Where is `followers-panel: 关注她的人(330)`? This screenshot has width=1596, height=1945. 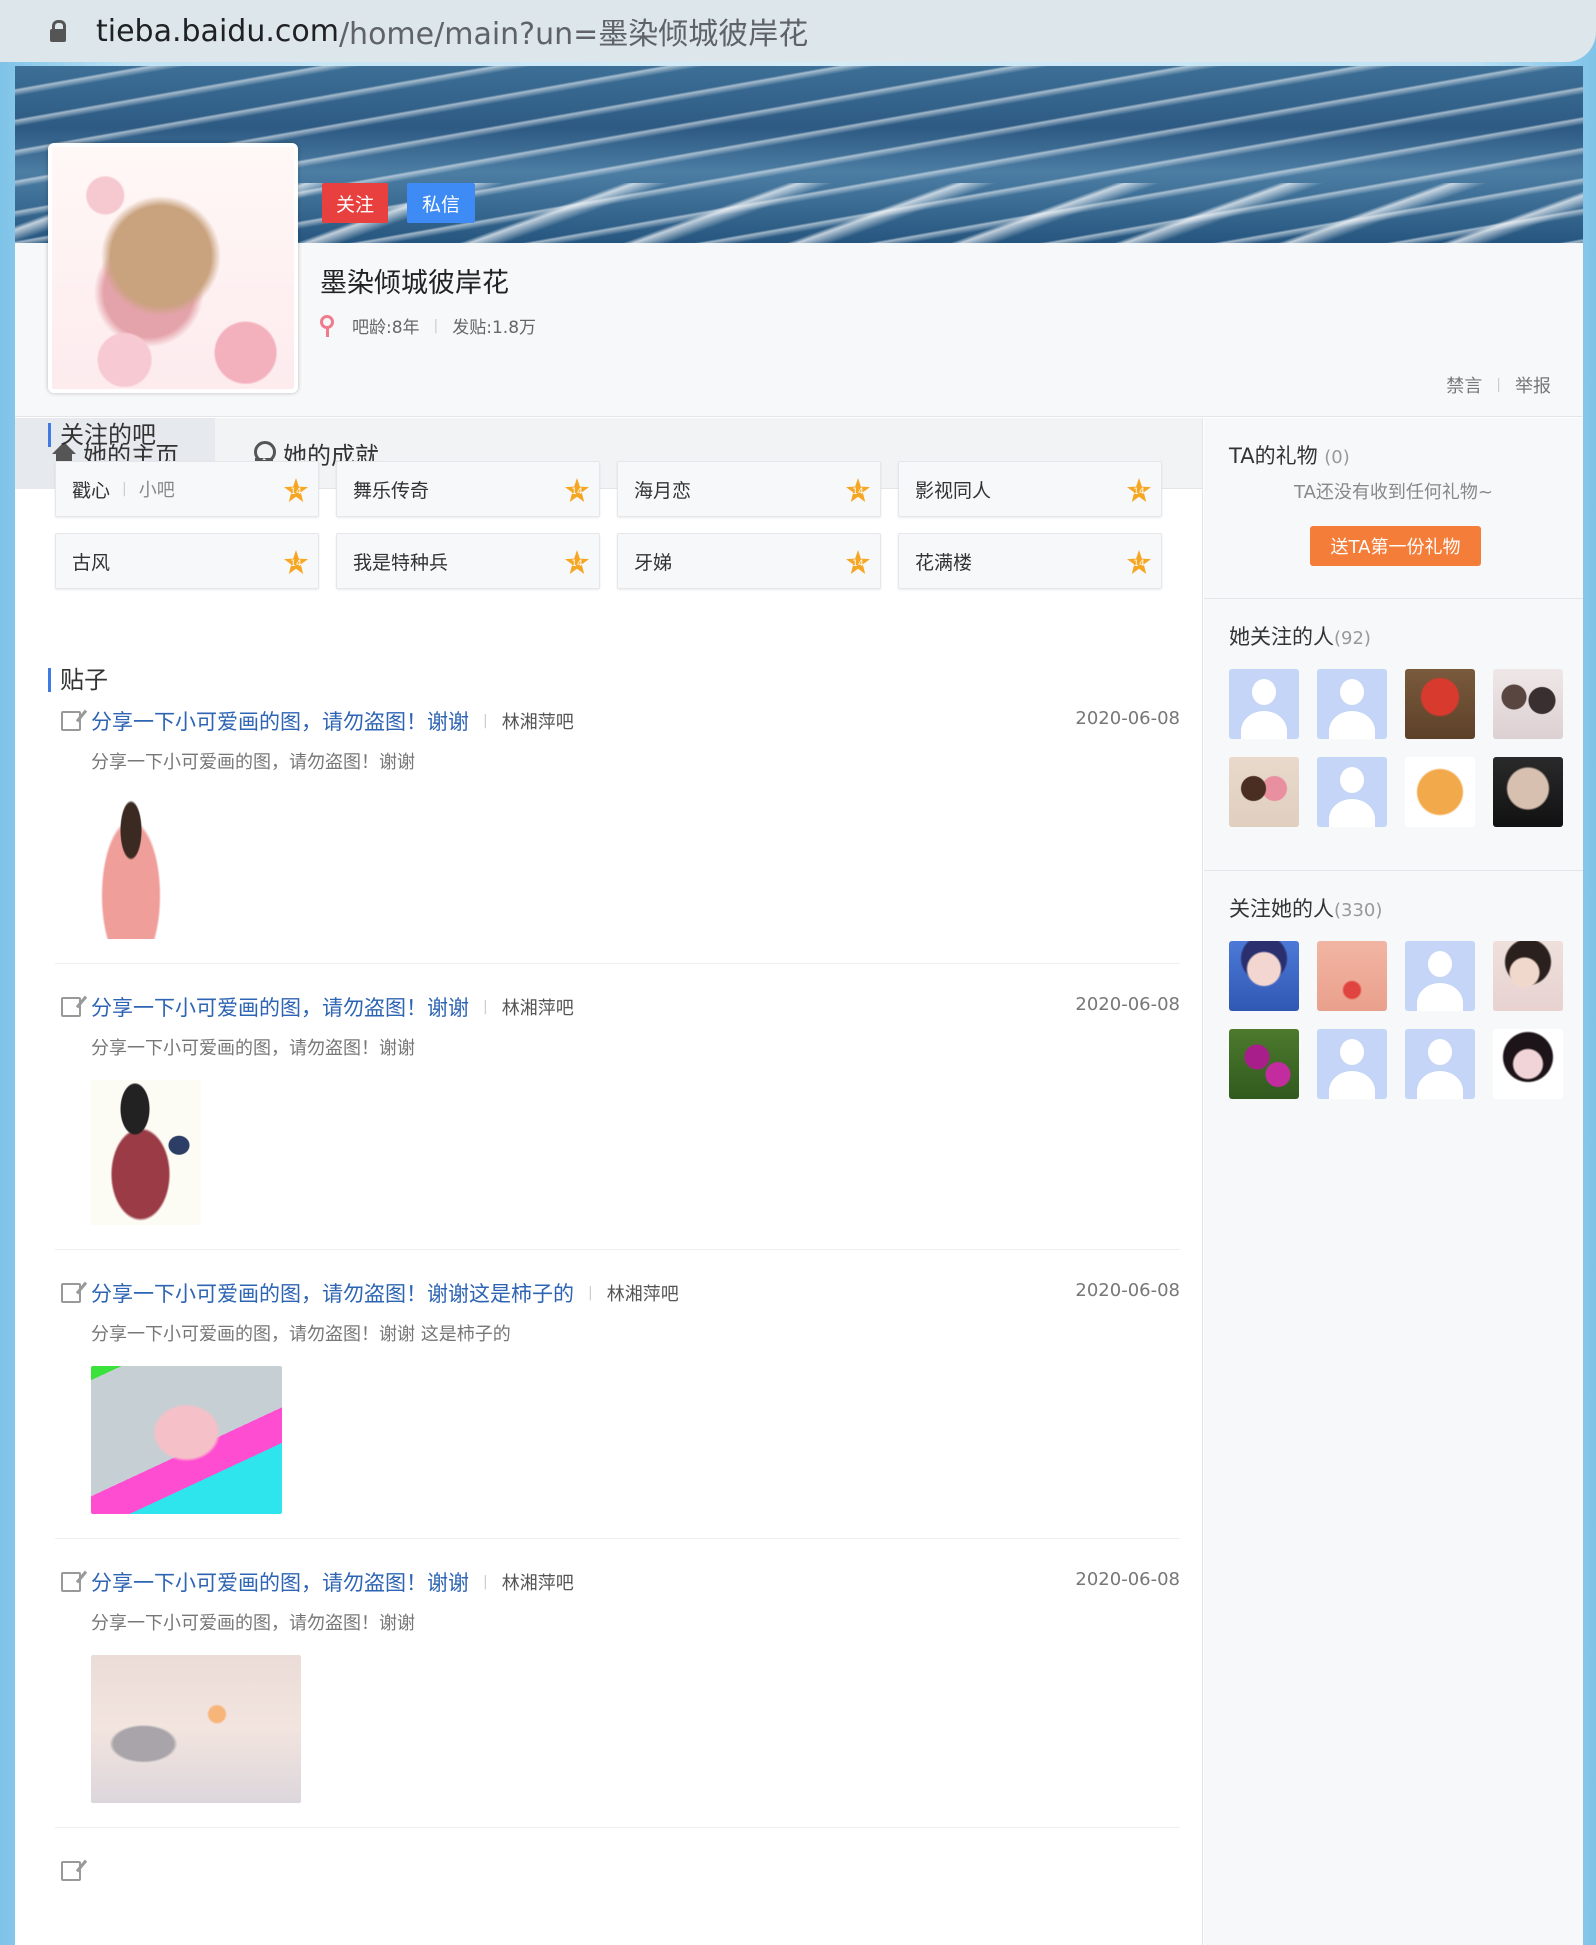
followers-panel: 关注她的人(330) is located at coordinates (1393, 996).